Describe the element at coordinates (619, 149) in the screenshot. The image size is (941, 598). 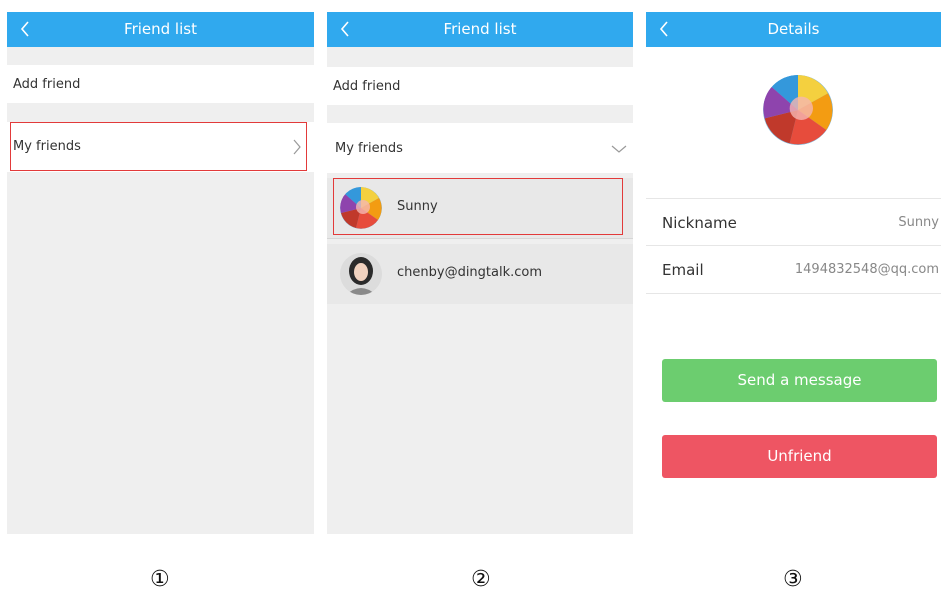
I see `chevron-down-icon` at that location.